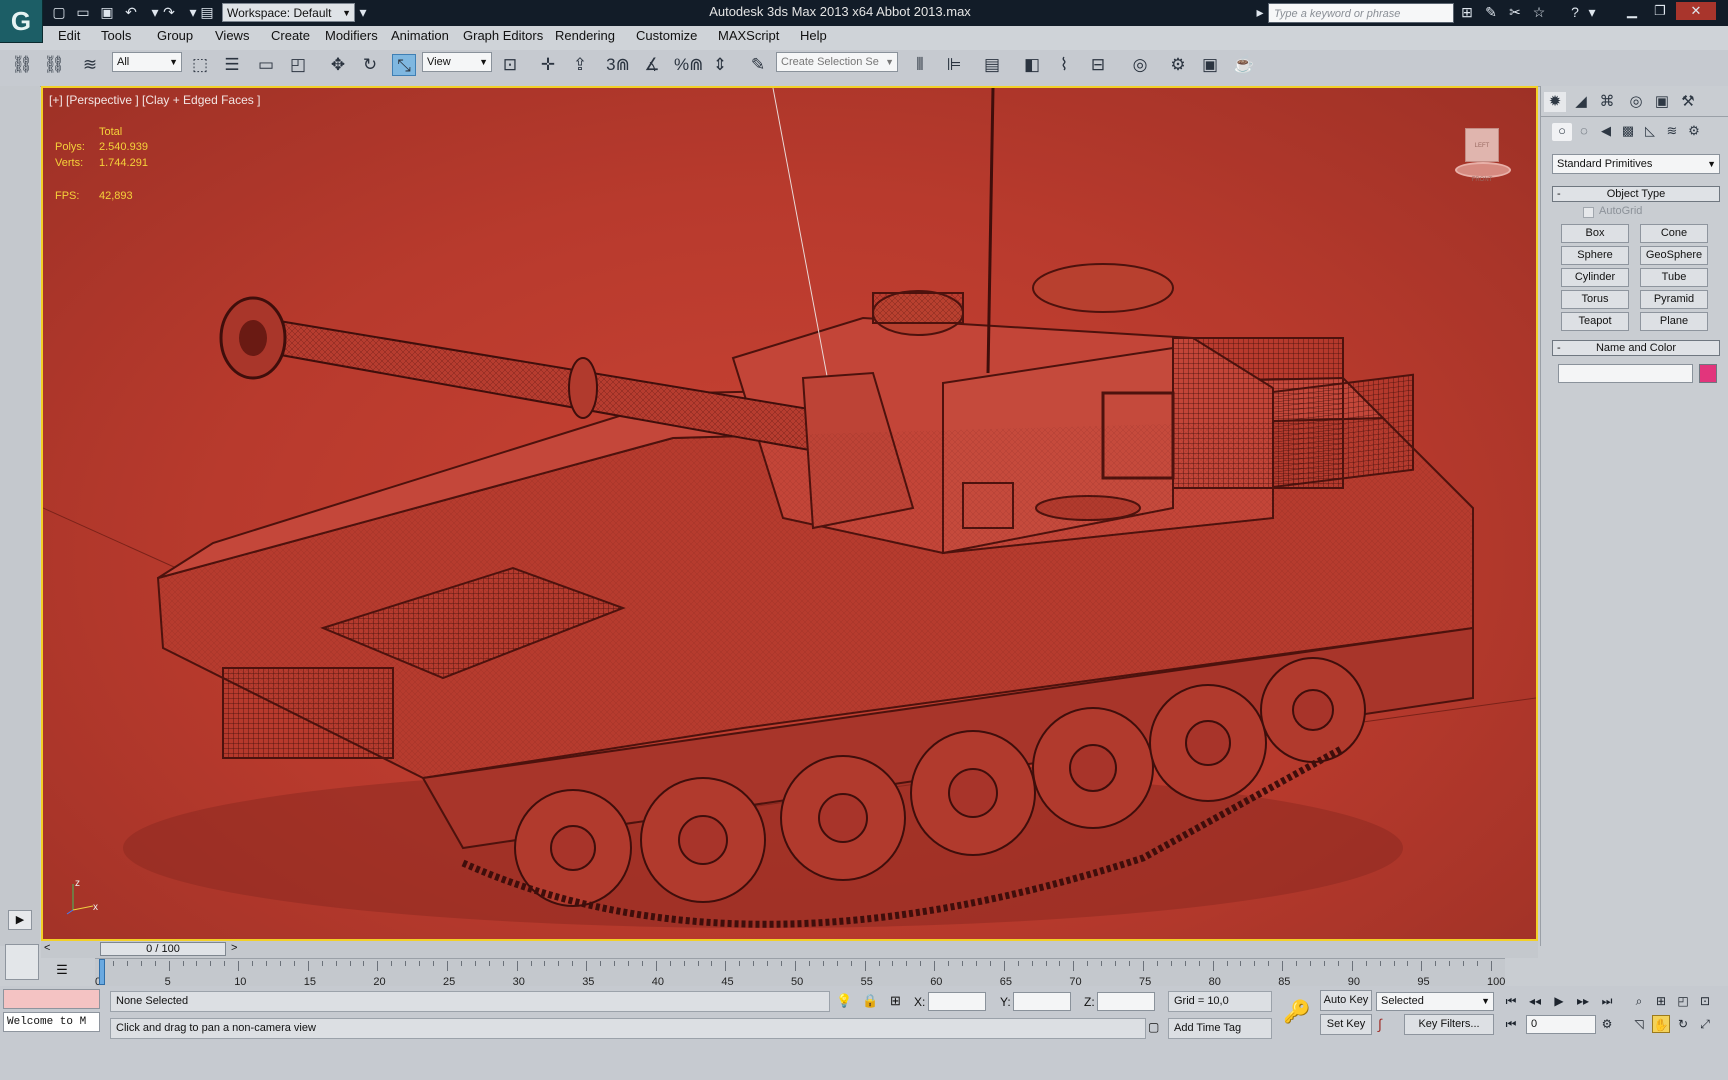  What do you see at coordinates (457, 62) in the screenshot?
I see `reference-coordinate-dropdown: View ▼` at bounding box center [457, 62].